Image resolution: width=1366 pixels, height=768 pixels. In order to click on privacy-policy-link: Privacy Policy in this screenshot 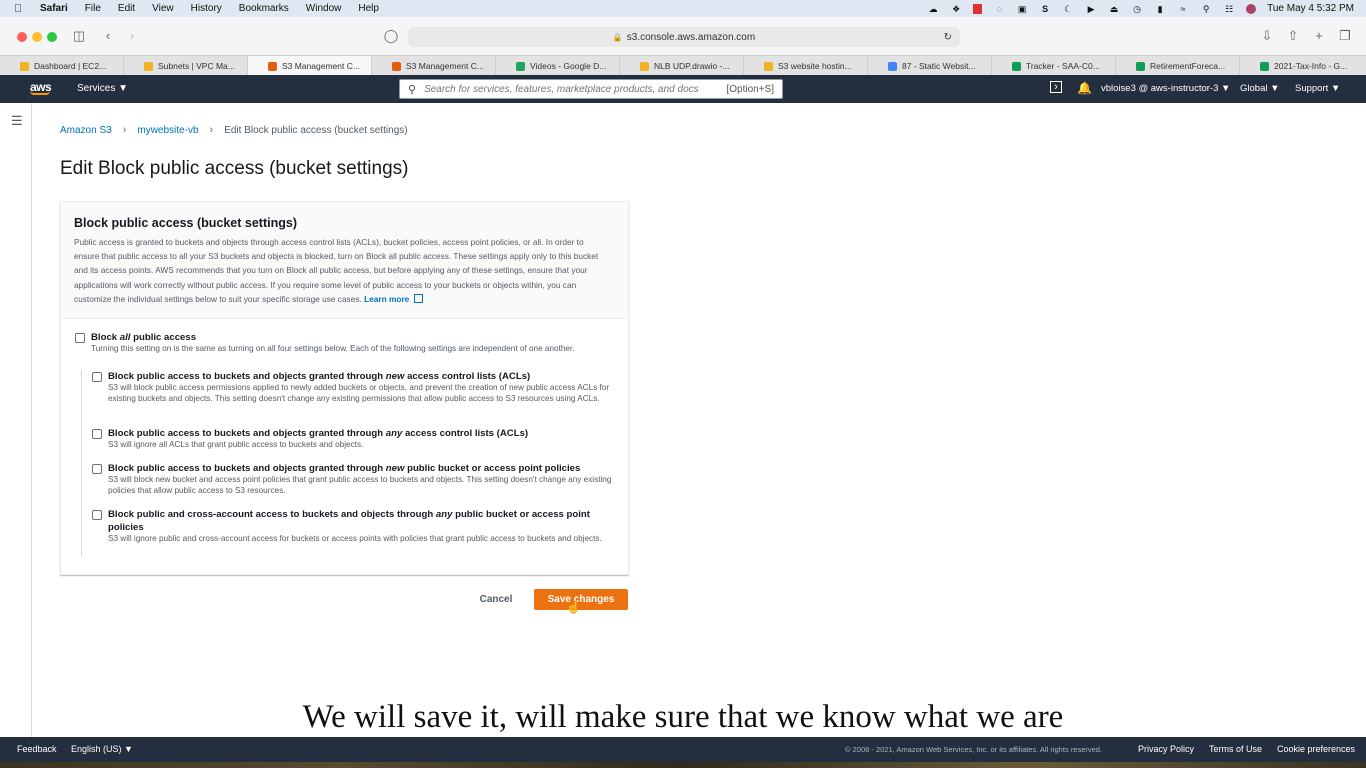, I will do `click(1166, 749)`.